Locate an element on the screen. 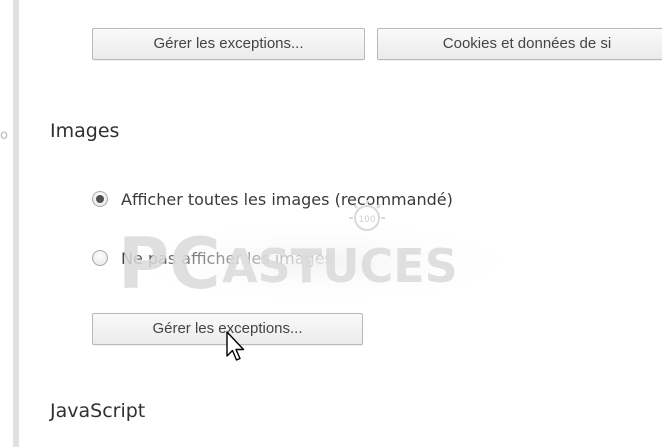  radio-hide-images: Ne pas afficher les images is located at coordinates (212, 258).